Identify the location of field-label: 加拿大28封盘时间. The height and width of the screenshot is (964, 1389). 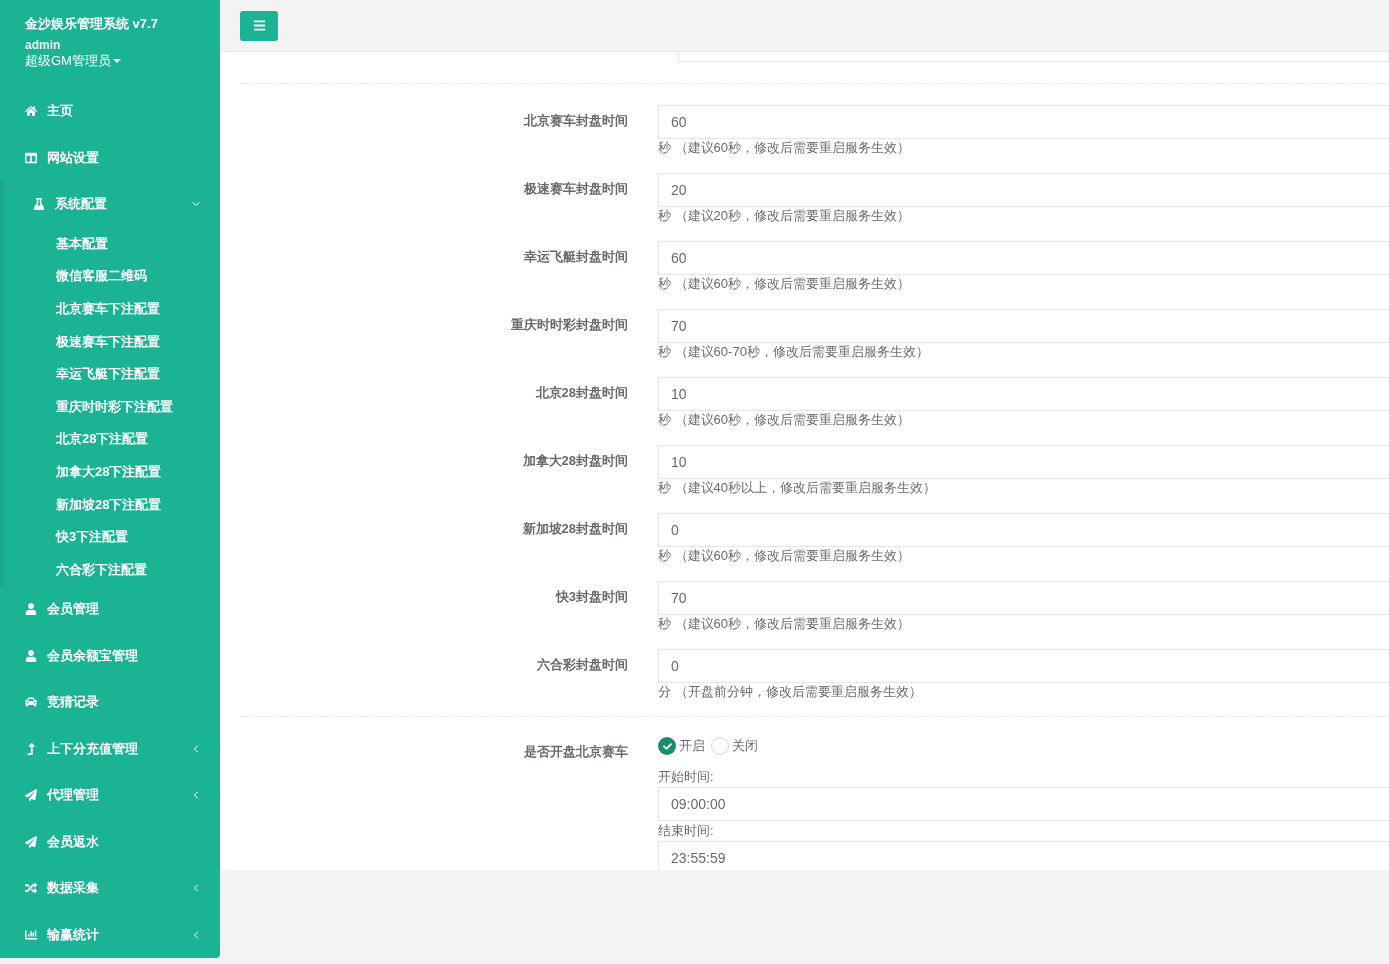
(574, 461).